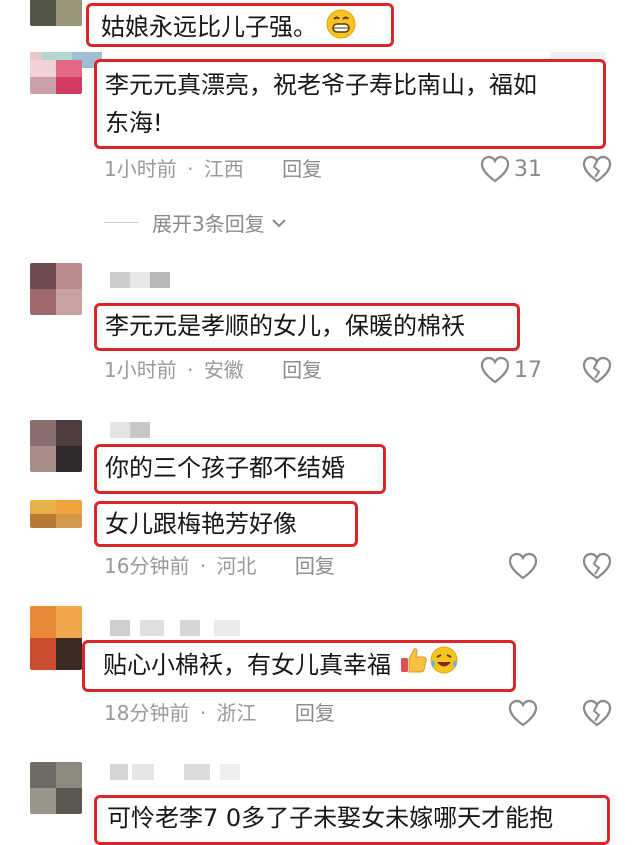 The width and height of the screenshot is (640, 845). I want to click on laughing-tears-emoji, so click(444, 666).